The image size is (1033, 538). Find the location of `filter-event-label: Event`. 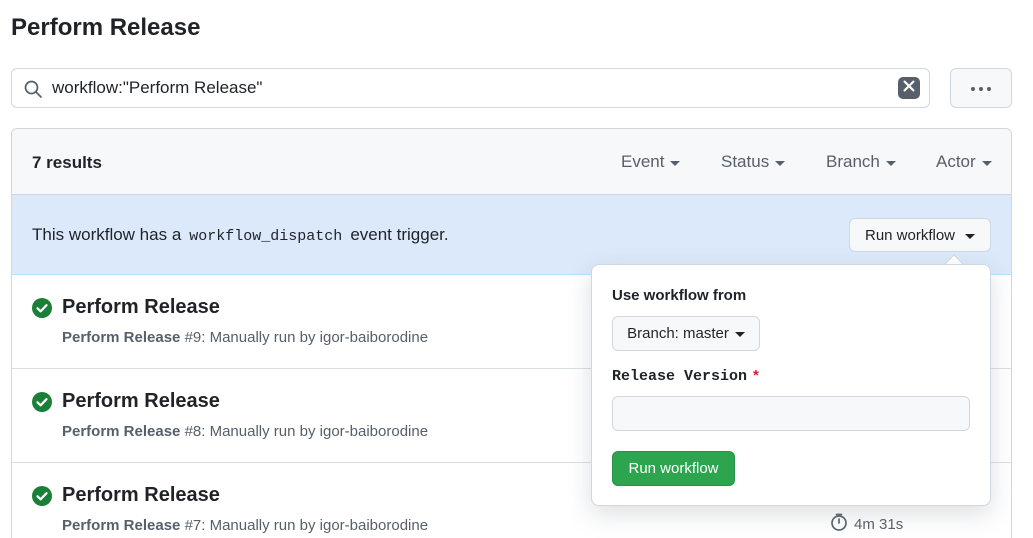

filter-event-label: Event is located at coordinates (643, 161).